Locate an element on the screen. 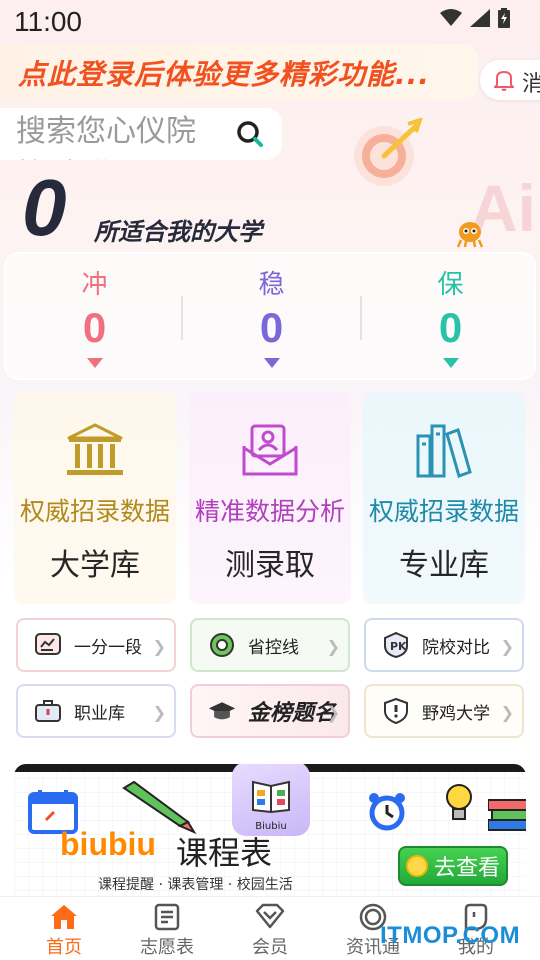 The image size is (540, 960). promo-tags: 课程提醒 · 课表管理 · 校园生活 is located at coordinates (195, 885).